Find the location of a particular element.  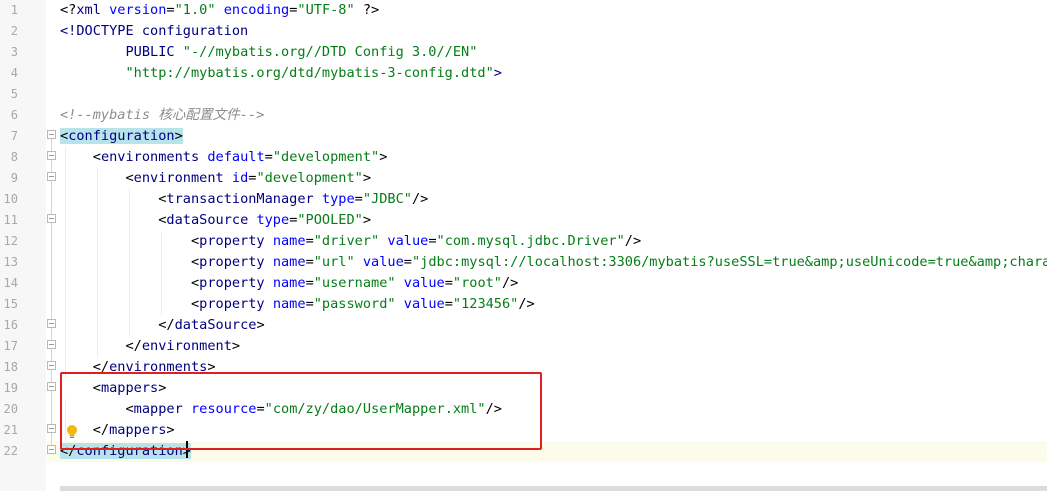

code-line: </environment> is located at coordinates (150, 346).